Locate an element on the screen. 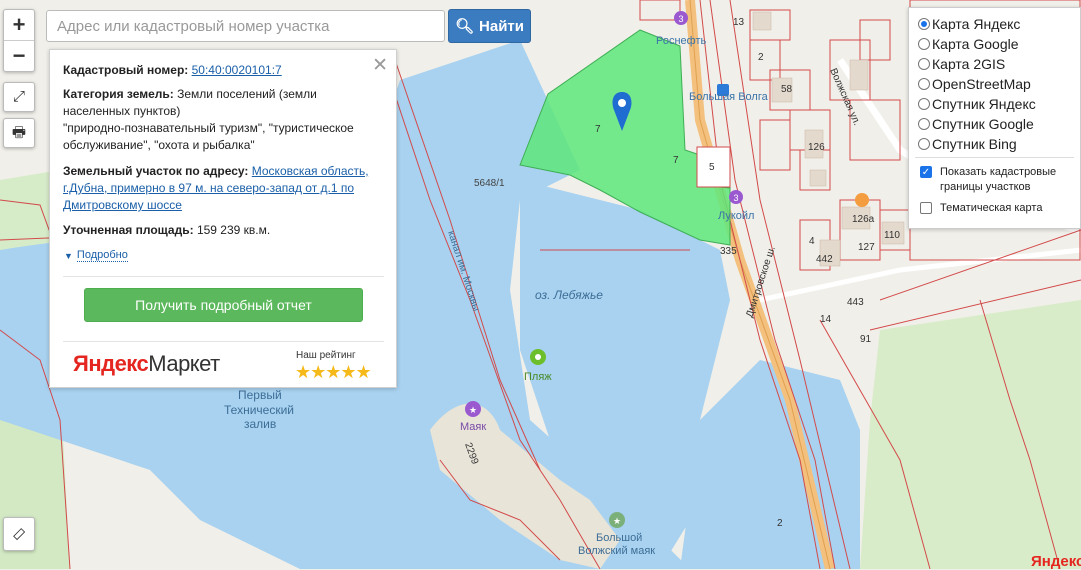  close-icon: ✕ is located at coordinates (380, 65).